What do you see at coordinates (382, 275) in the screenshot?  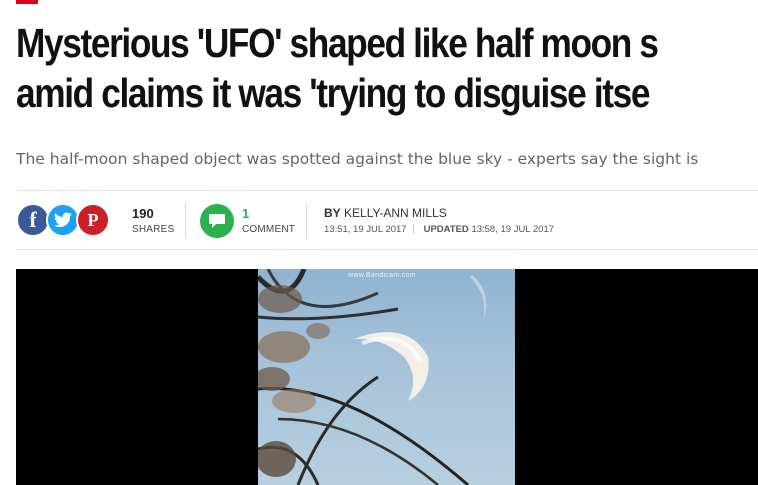 I see `video-watermark: www.Bandicam.com` at bounding box center [382, 275].